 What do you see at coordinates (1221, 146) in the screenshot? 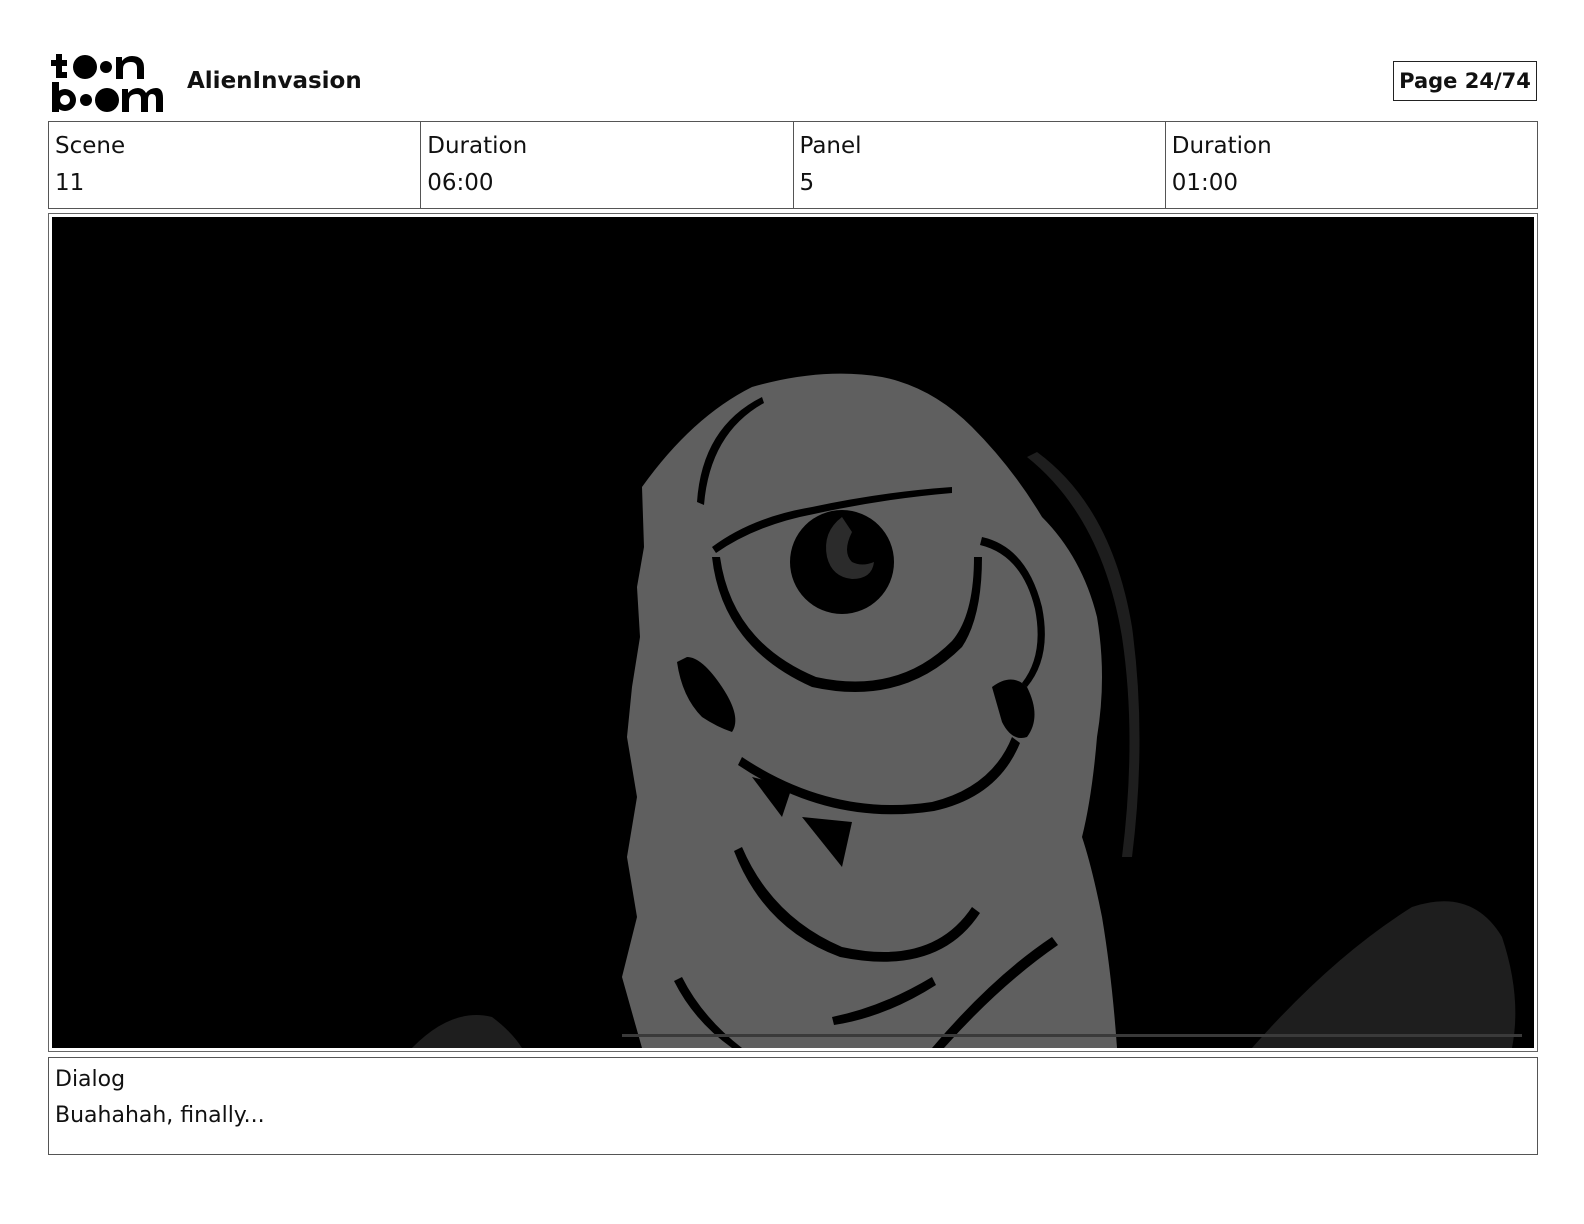
I see `panel-duration-label: Duration` at bounding box center [1221, 146].